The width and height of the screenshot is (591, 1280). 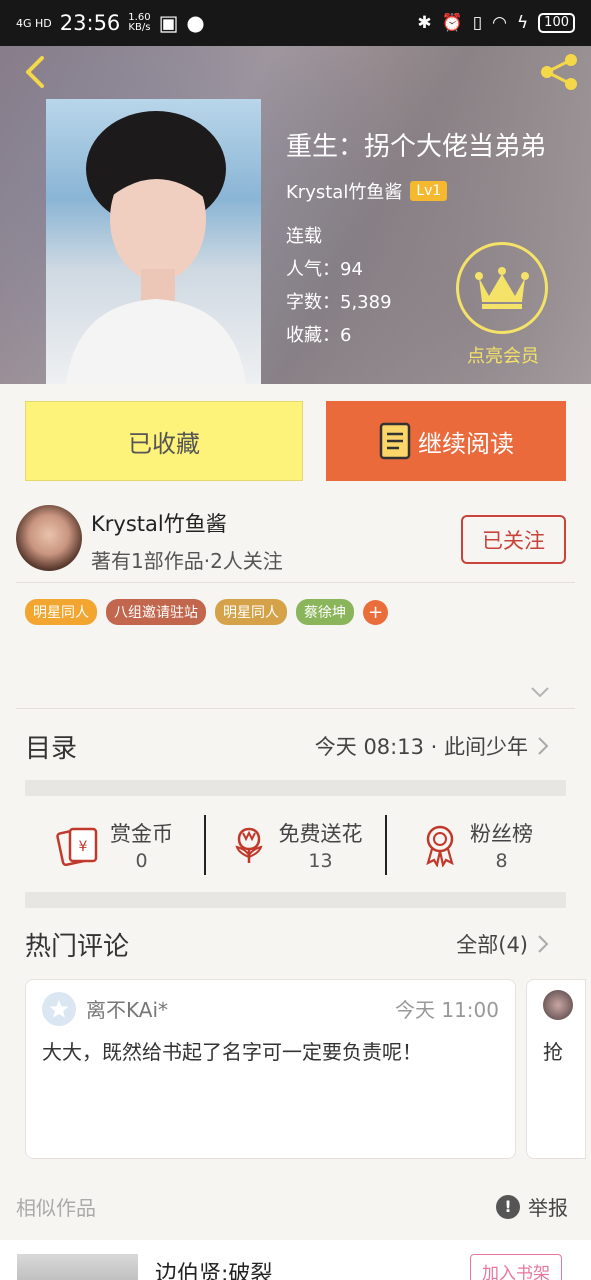 I want to click on book-popularity: 人气：94, so click(x=324, y=269).